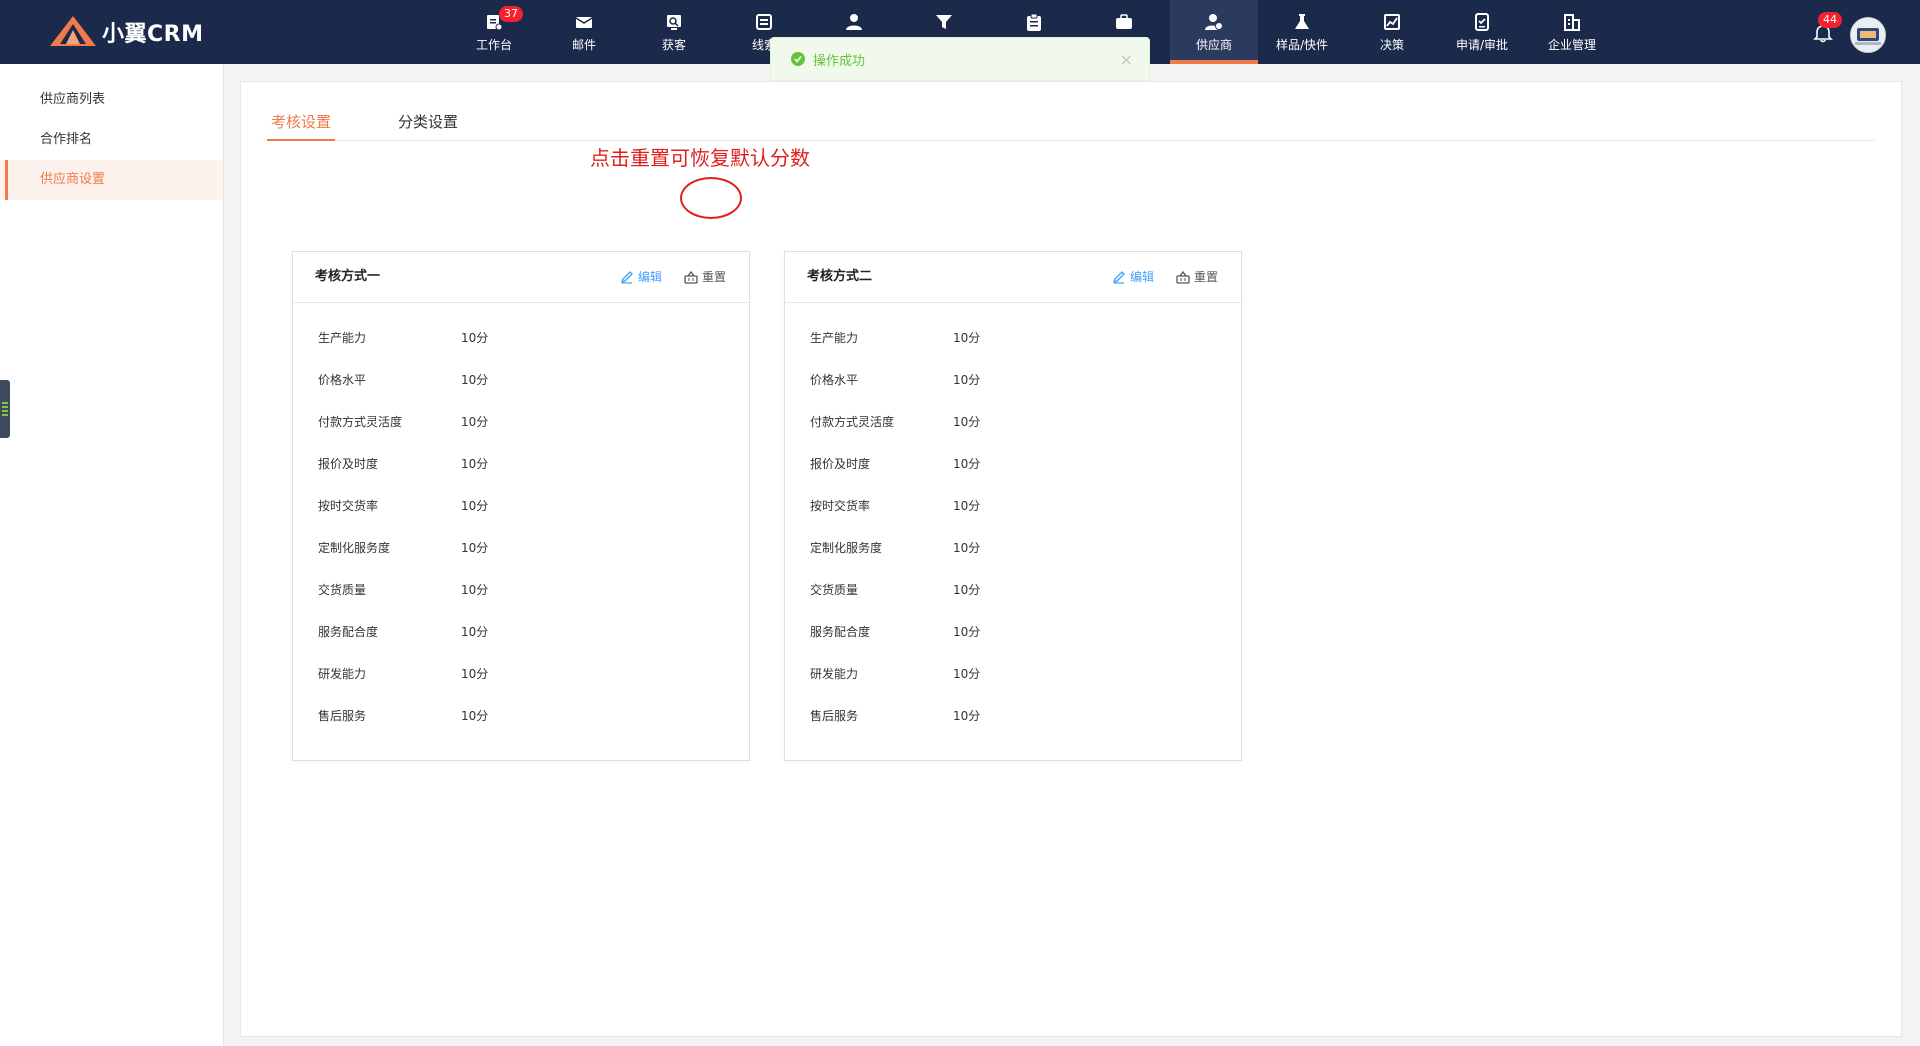 The image size is (1920, 1046). What do you see at coordinates (1868, 35) in the screenshot?
I see `user-avatar` at bounding box center [1868, 35].